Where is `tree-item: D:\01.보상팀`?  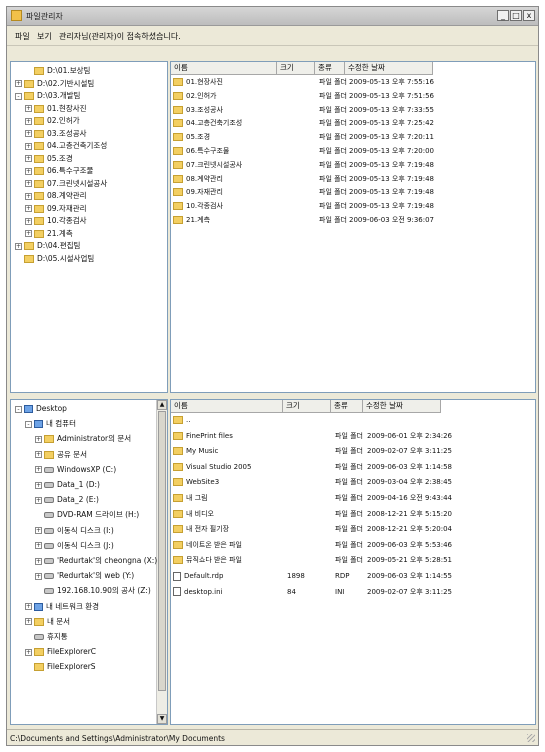
tree-item: D:\01.보상팀 is located at coordinates (57, 71).